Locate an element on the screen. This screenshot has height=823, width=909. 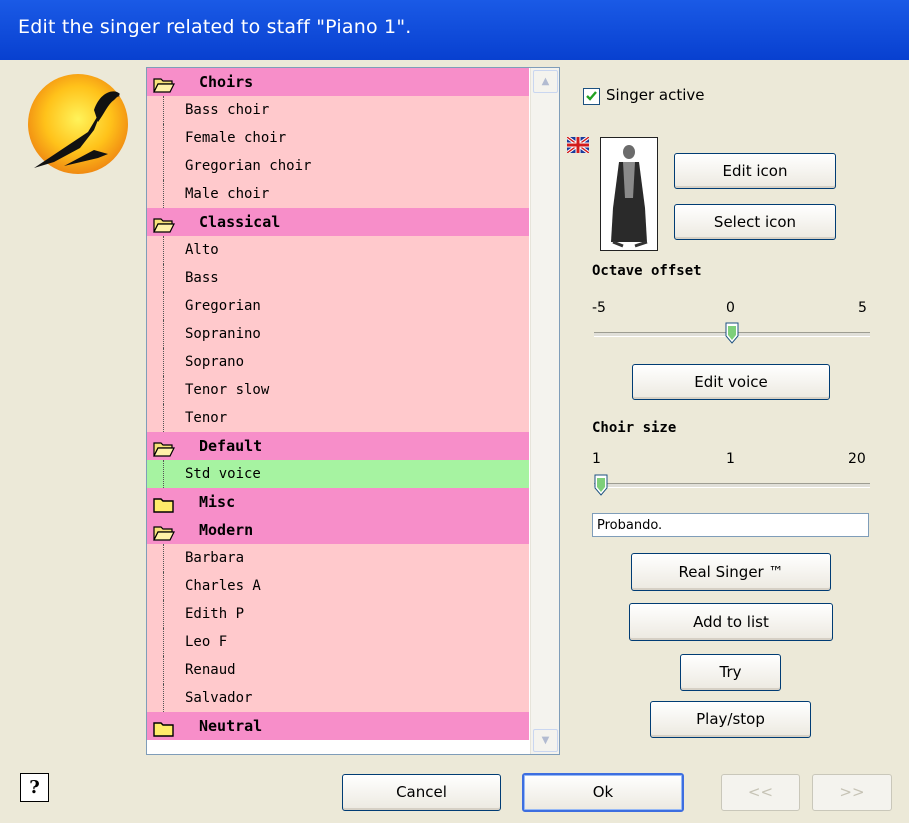
list-item: Alto is located at coordinates (338, 250).